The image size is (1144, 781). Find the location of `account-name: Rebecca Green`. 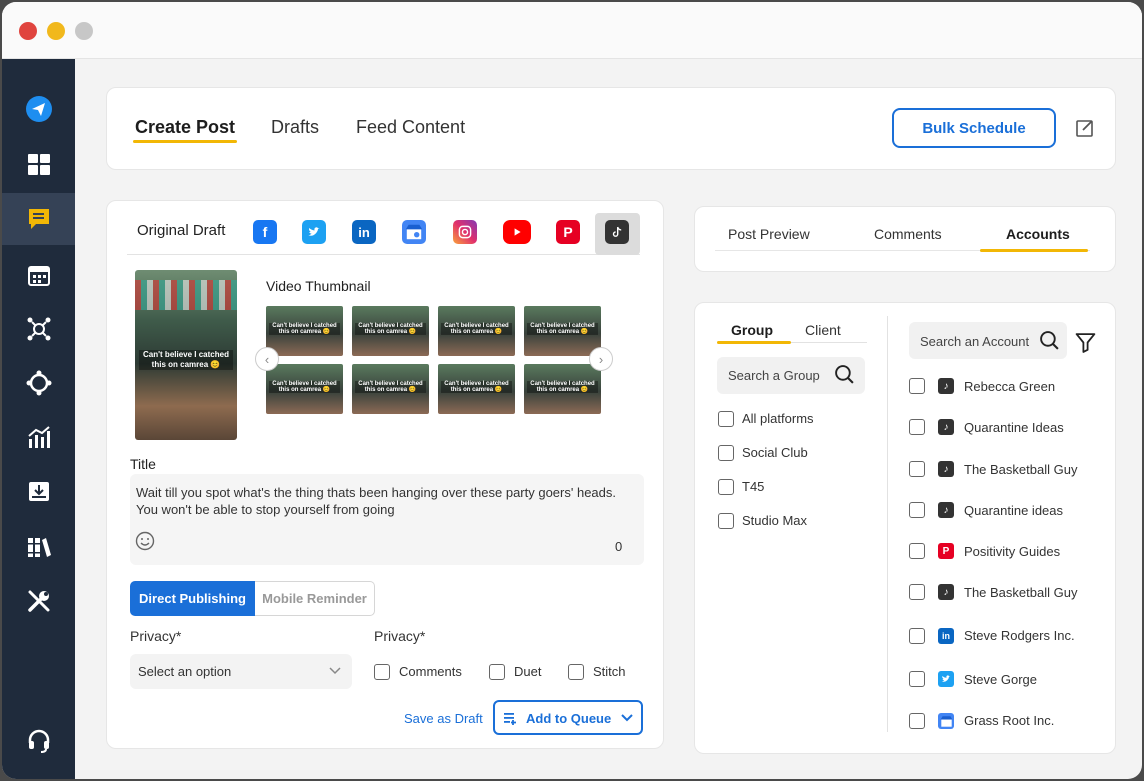

account-name: Rebecca Green is located at coordinates (1010, 386).